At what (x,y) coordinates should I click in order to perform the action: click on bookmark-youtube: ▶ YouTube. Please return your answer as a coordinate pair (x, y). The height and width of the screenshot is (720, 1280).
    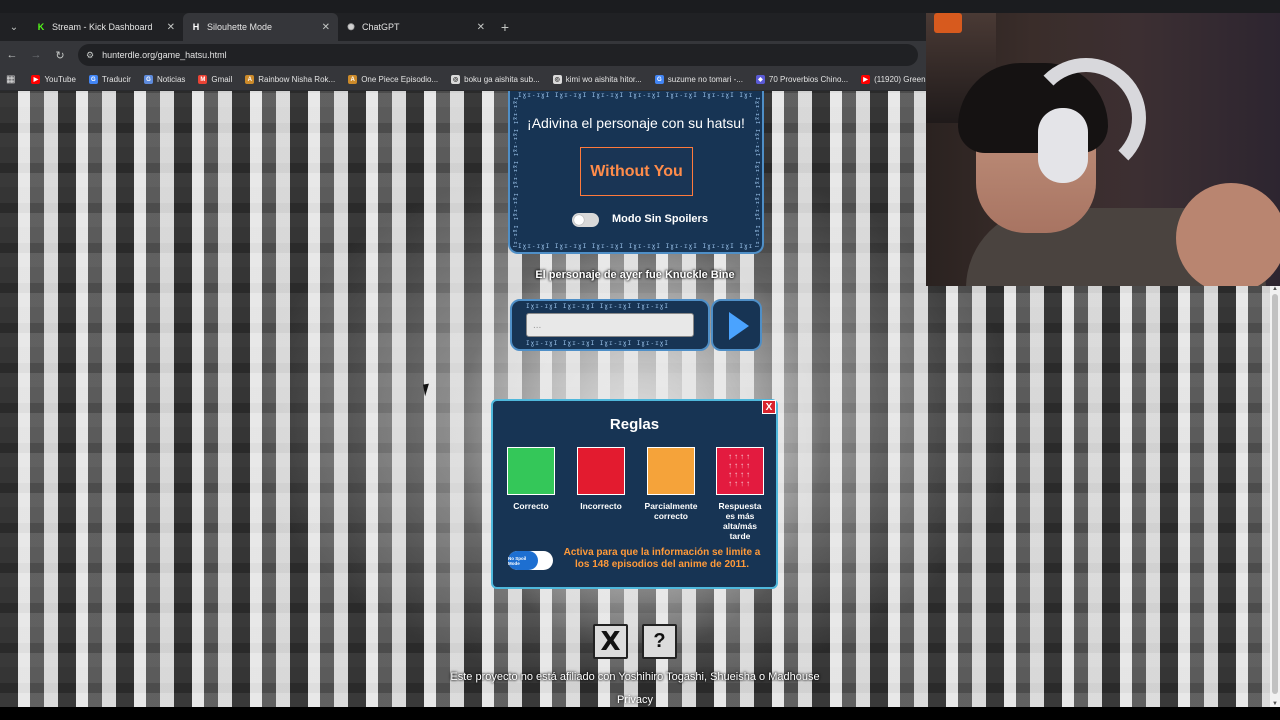
    Looking at the image, I should click on (53, 79).